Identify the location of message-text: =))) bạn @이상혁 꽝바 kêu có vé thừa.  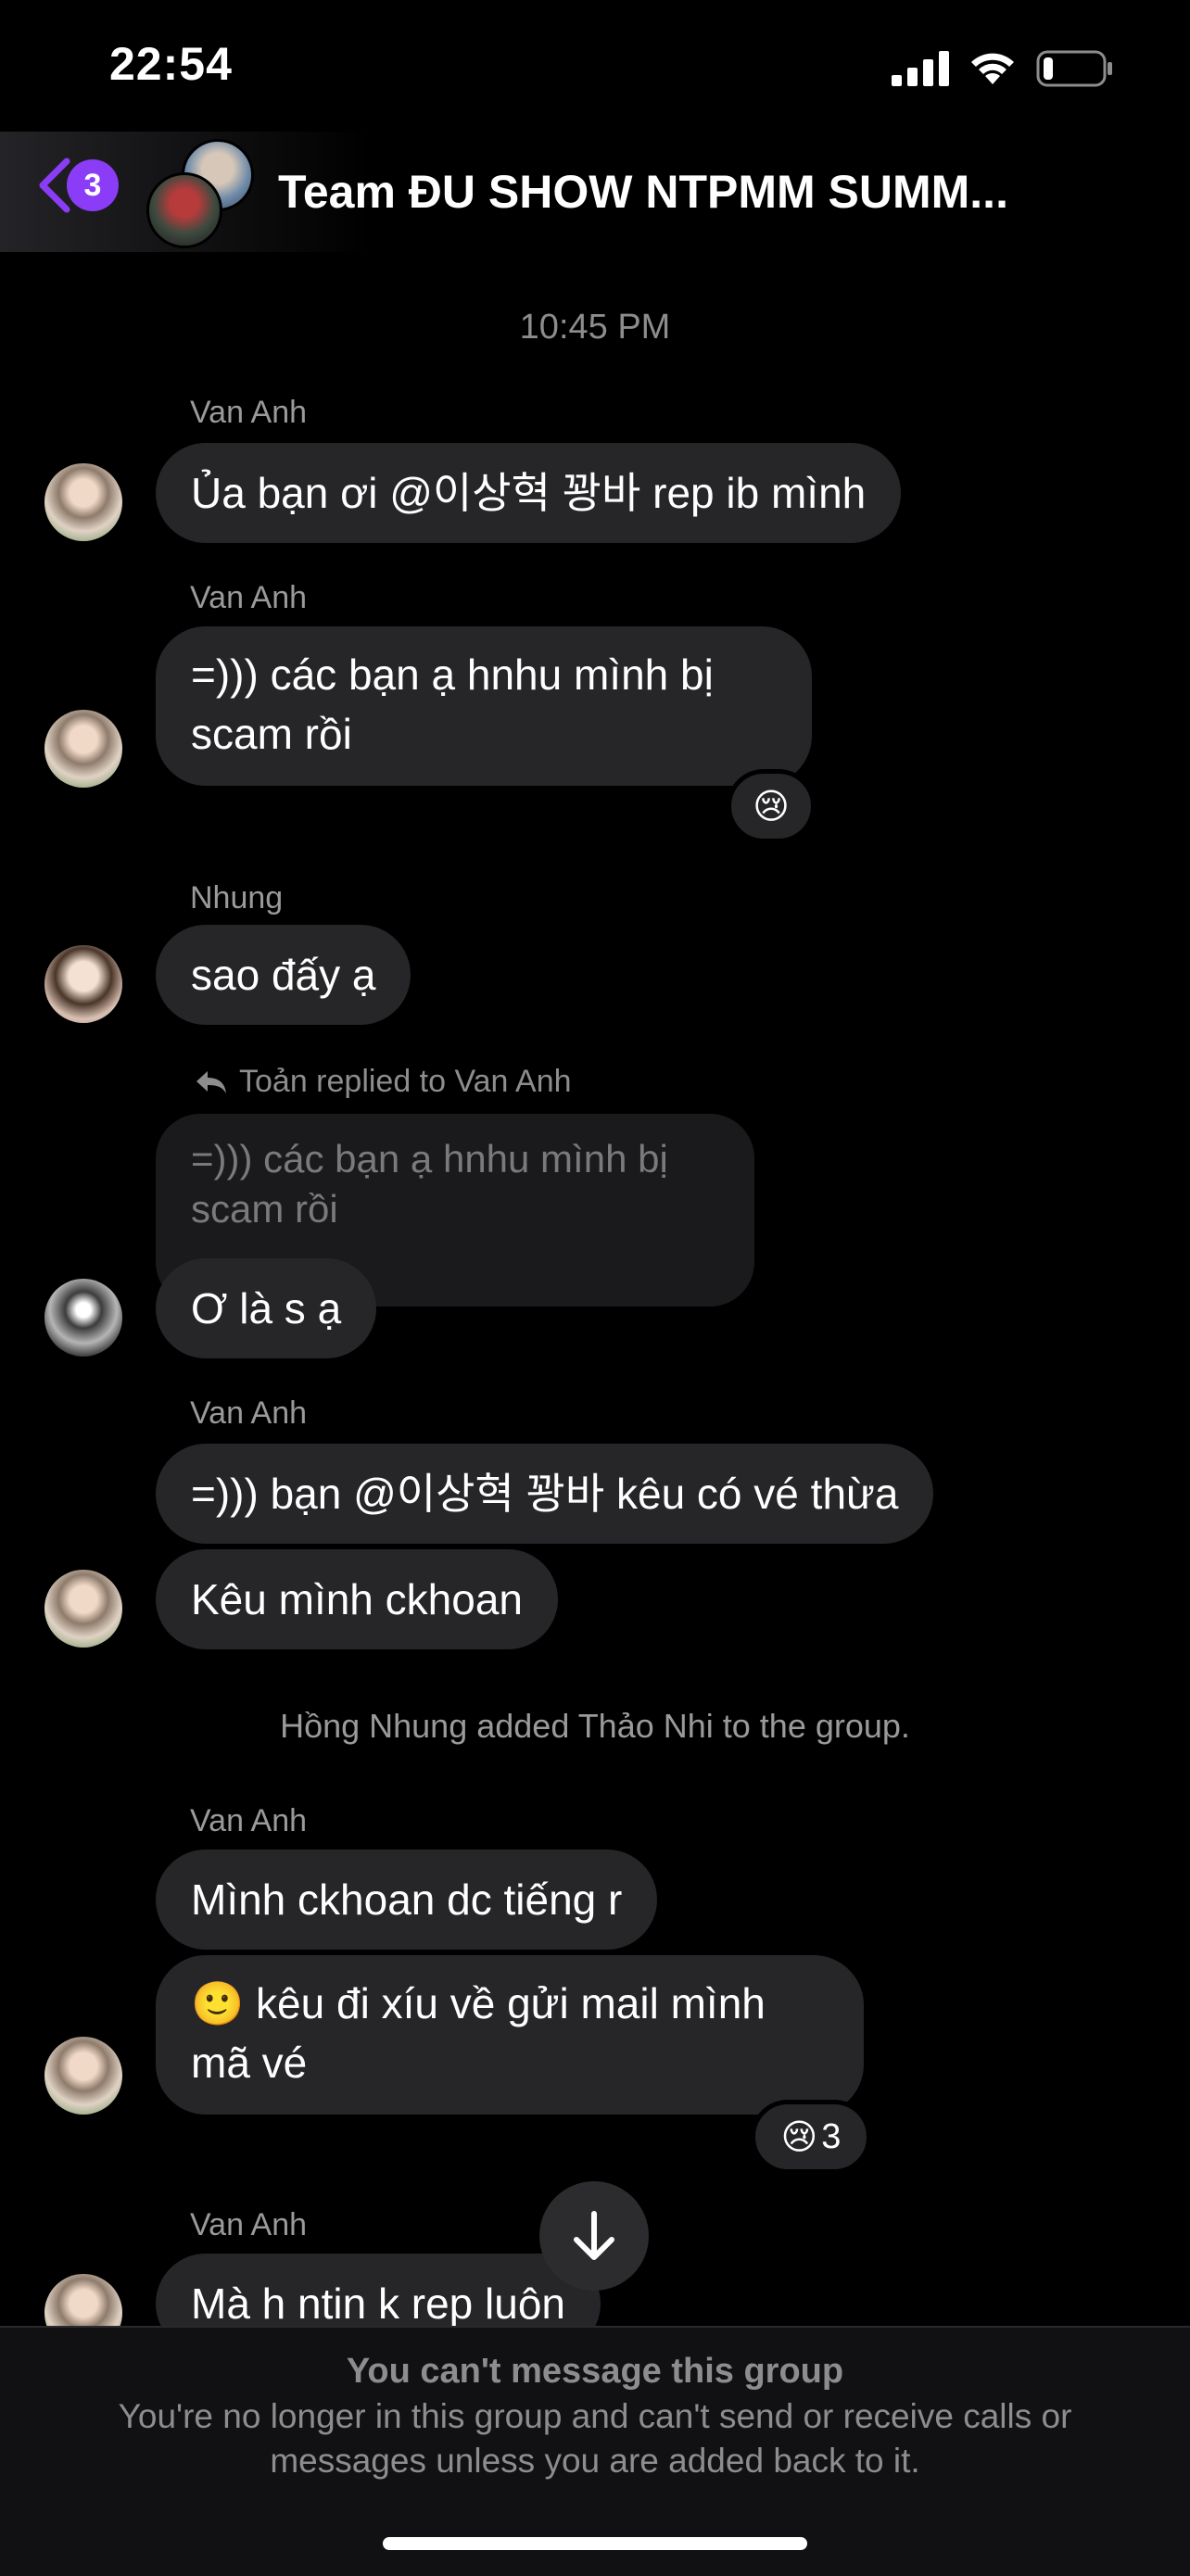
(545, 1494).